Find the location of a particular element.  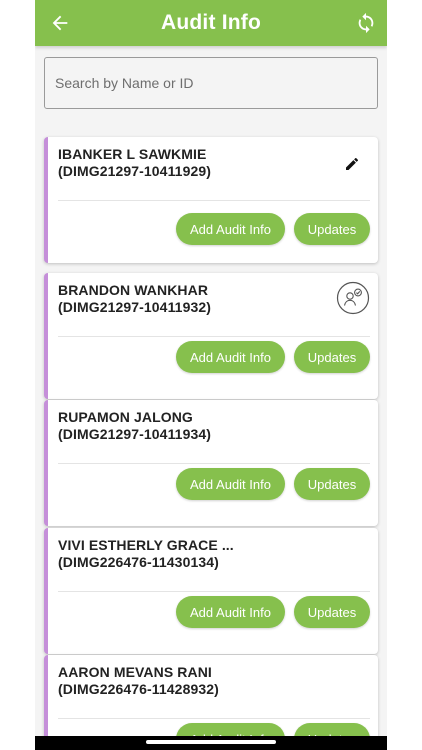

employee-id: (DIMG21297-10411929) is located at coordinates (134, 171).